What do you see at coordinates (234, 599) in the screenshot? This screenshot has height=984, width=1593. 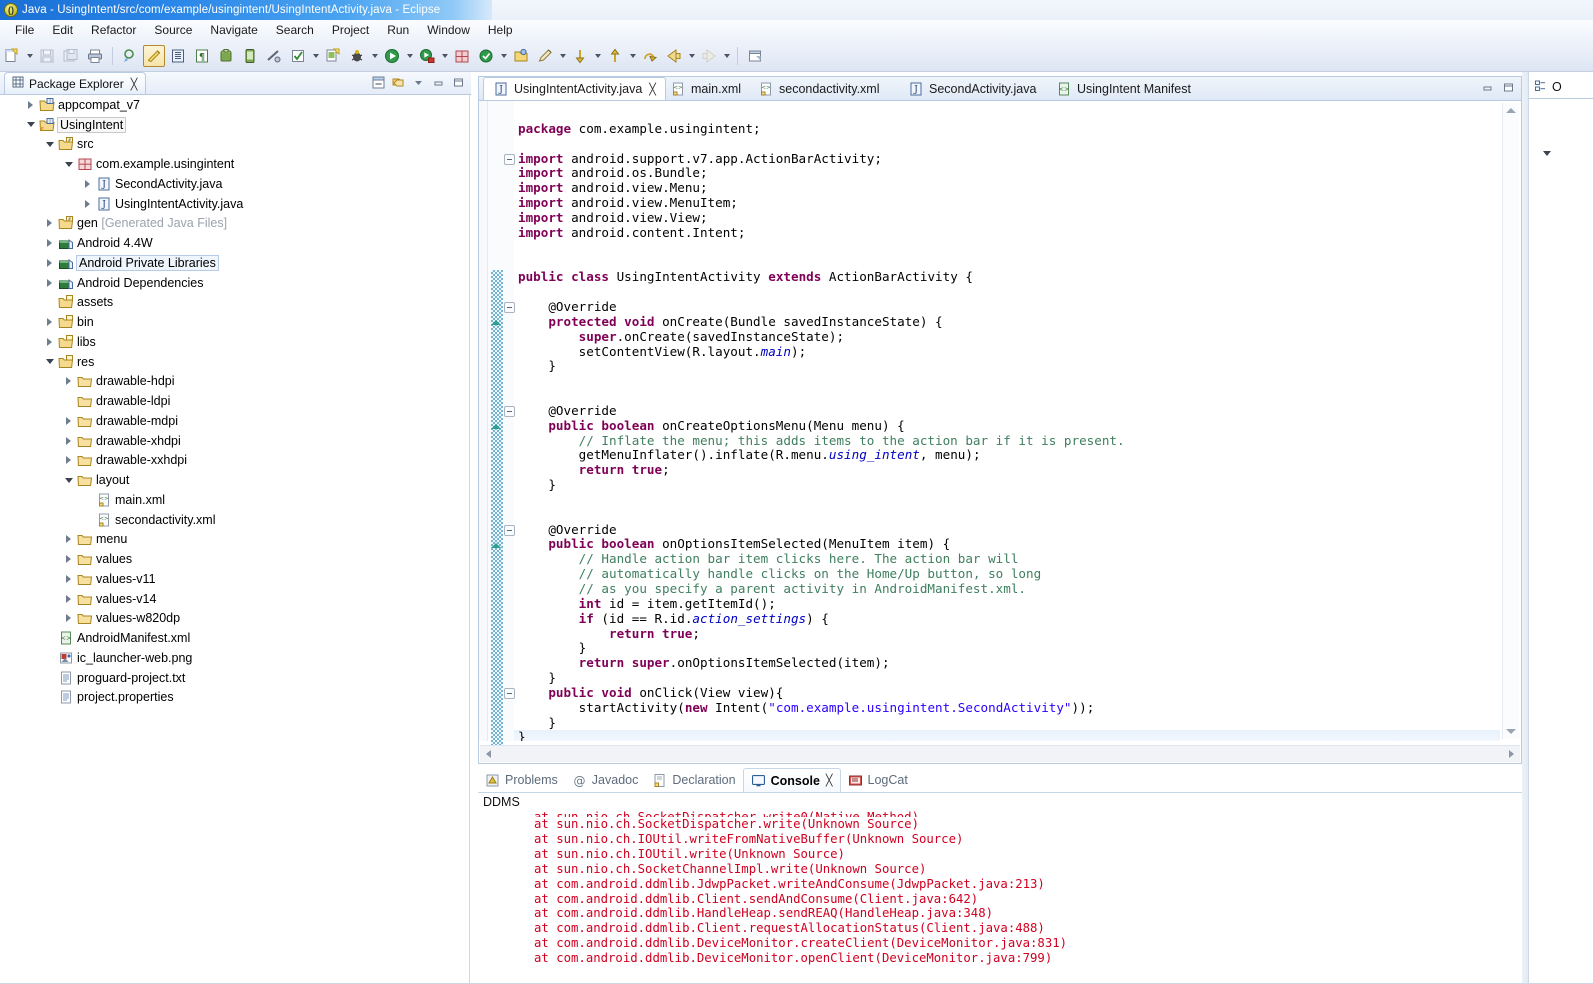 I see `tree-item-values-v14: values-v14` at bounding box center [234, 599].